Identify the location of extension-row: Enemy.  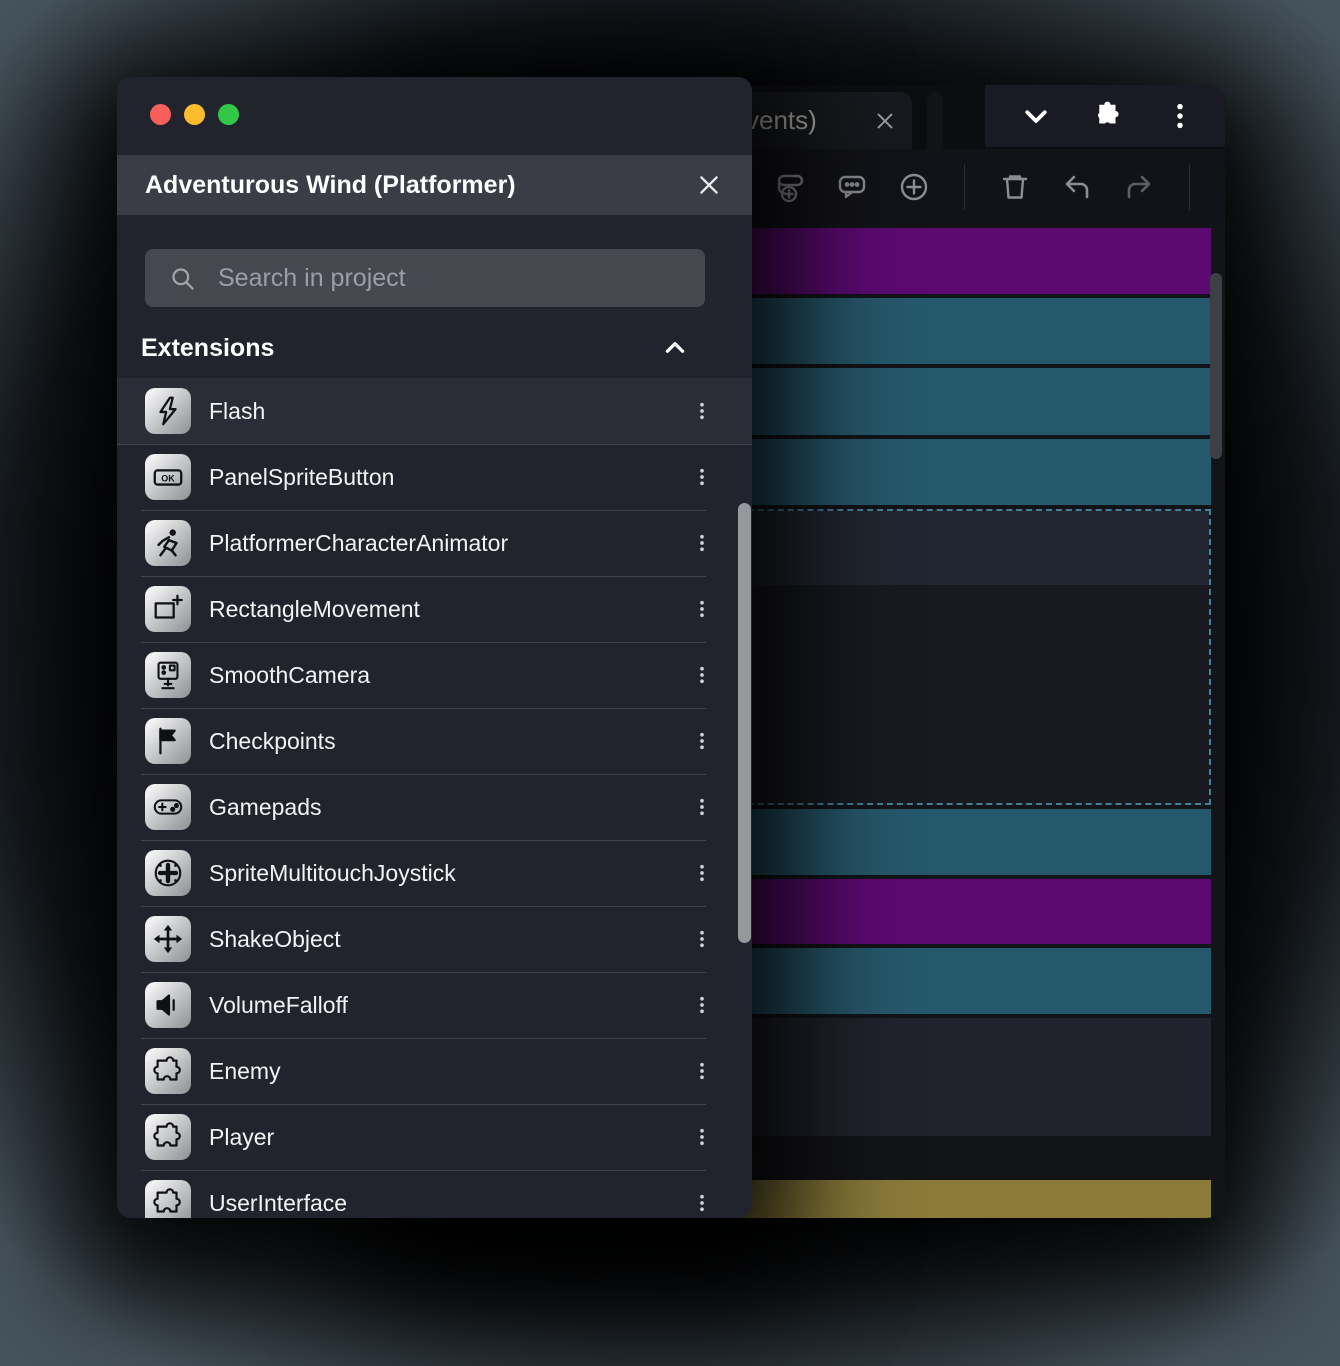
(434, 1071).